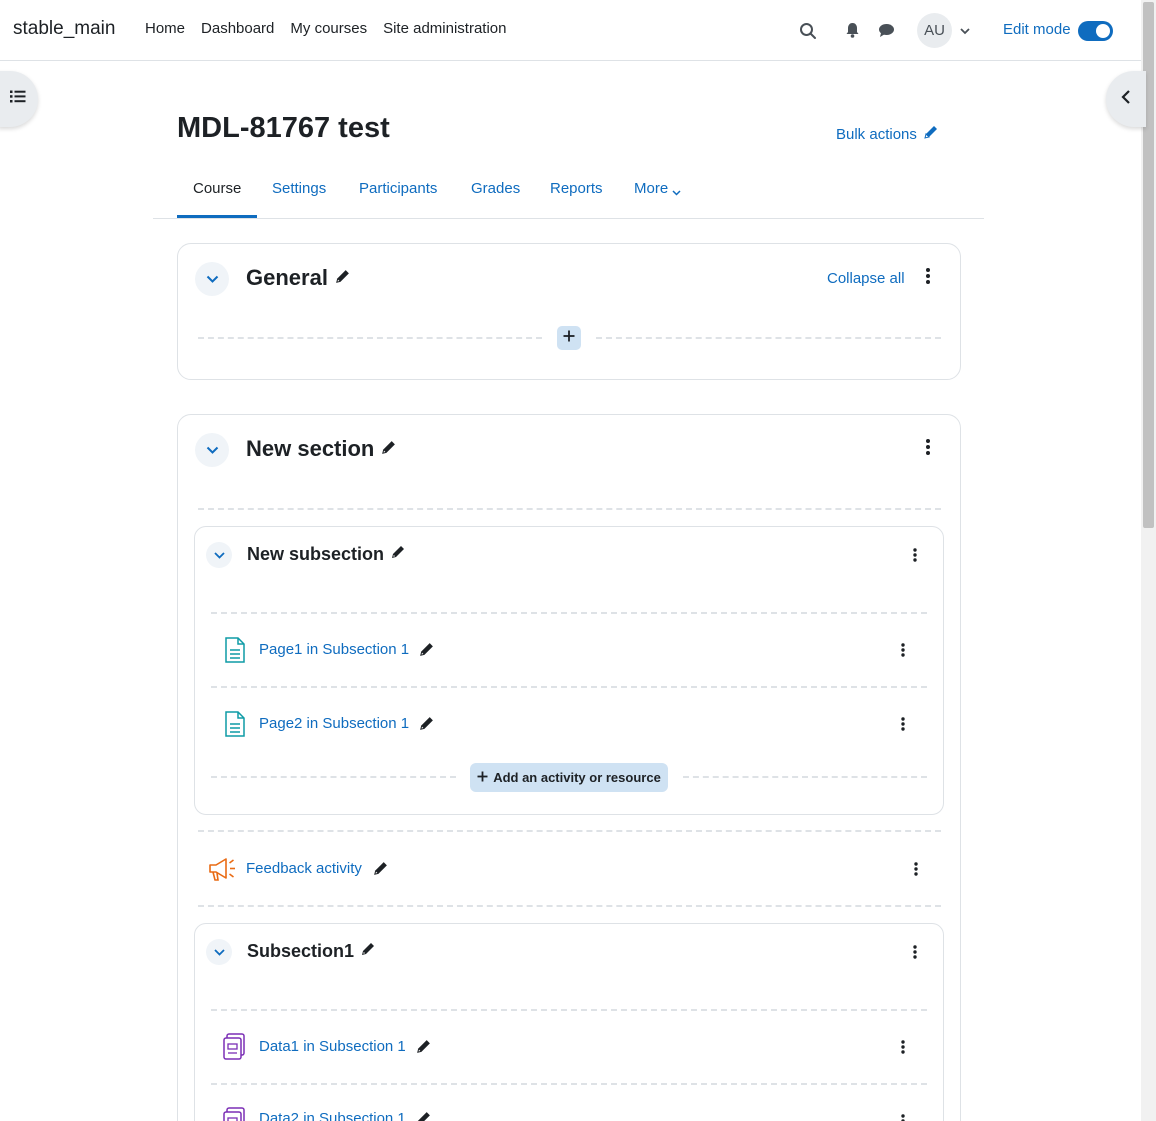  Describe the element at coordinates (866, 278) in the screenshot. I see `collapse-all-link: Collapse all` at that location.